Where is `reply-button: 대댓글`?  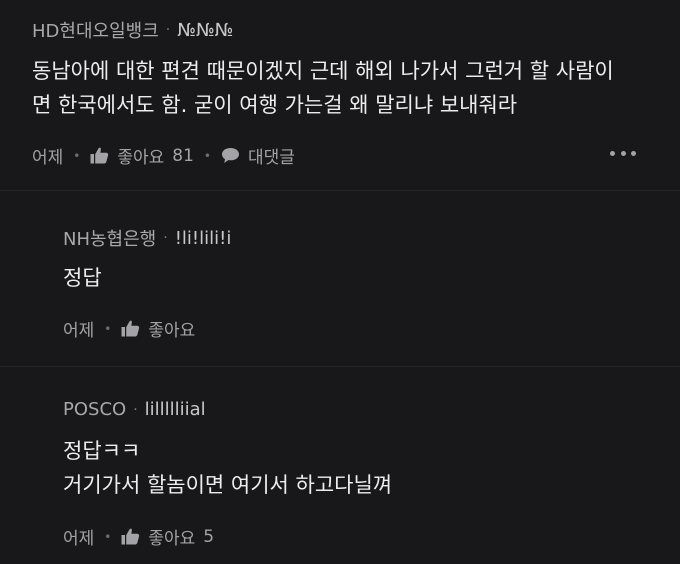
reply-button: 대댓글 is located at coordinates (258, 155).